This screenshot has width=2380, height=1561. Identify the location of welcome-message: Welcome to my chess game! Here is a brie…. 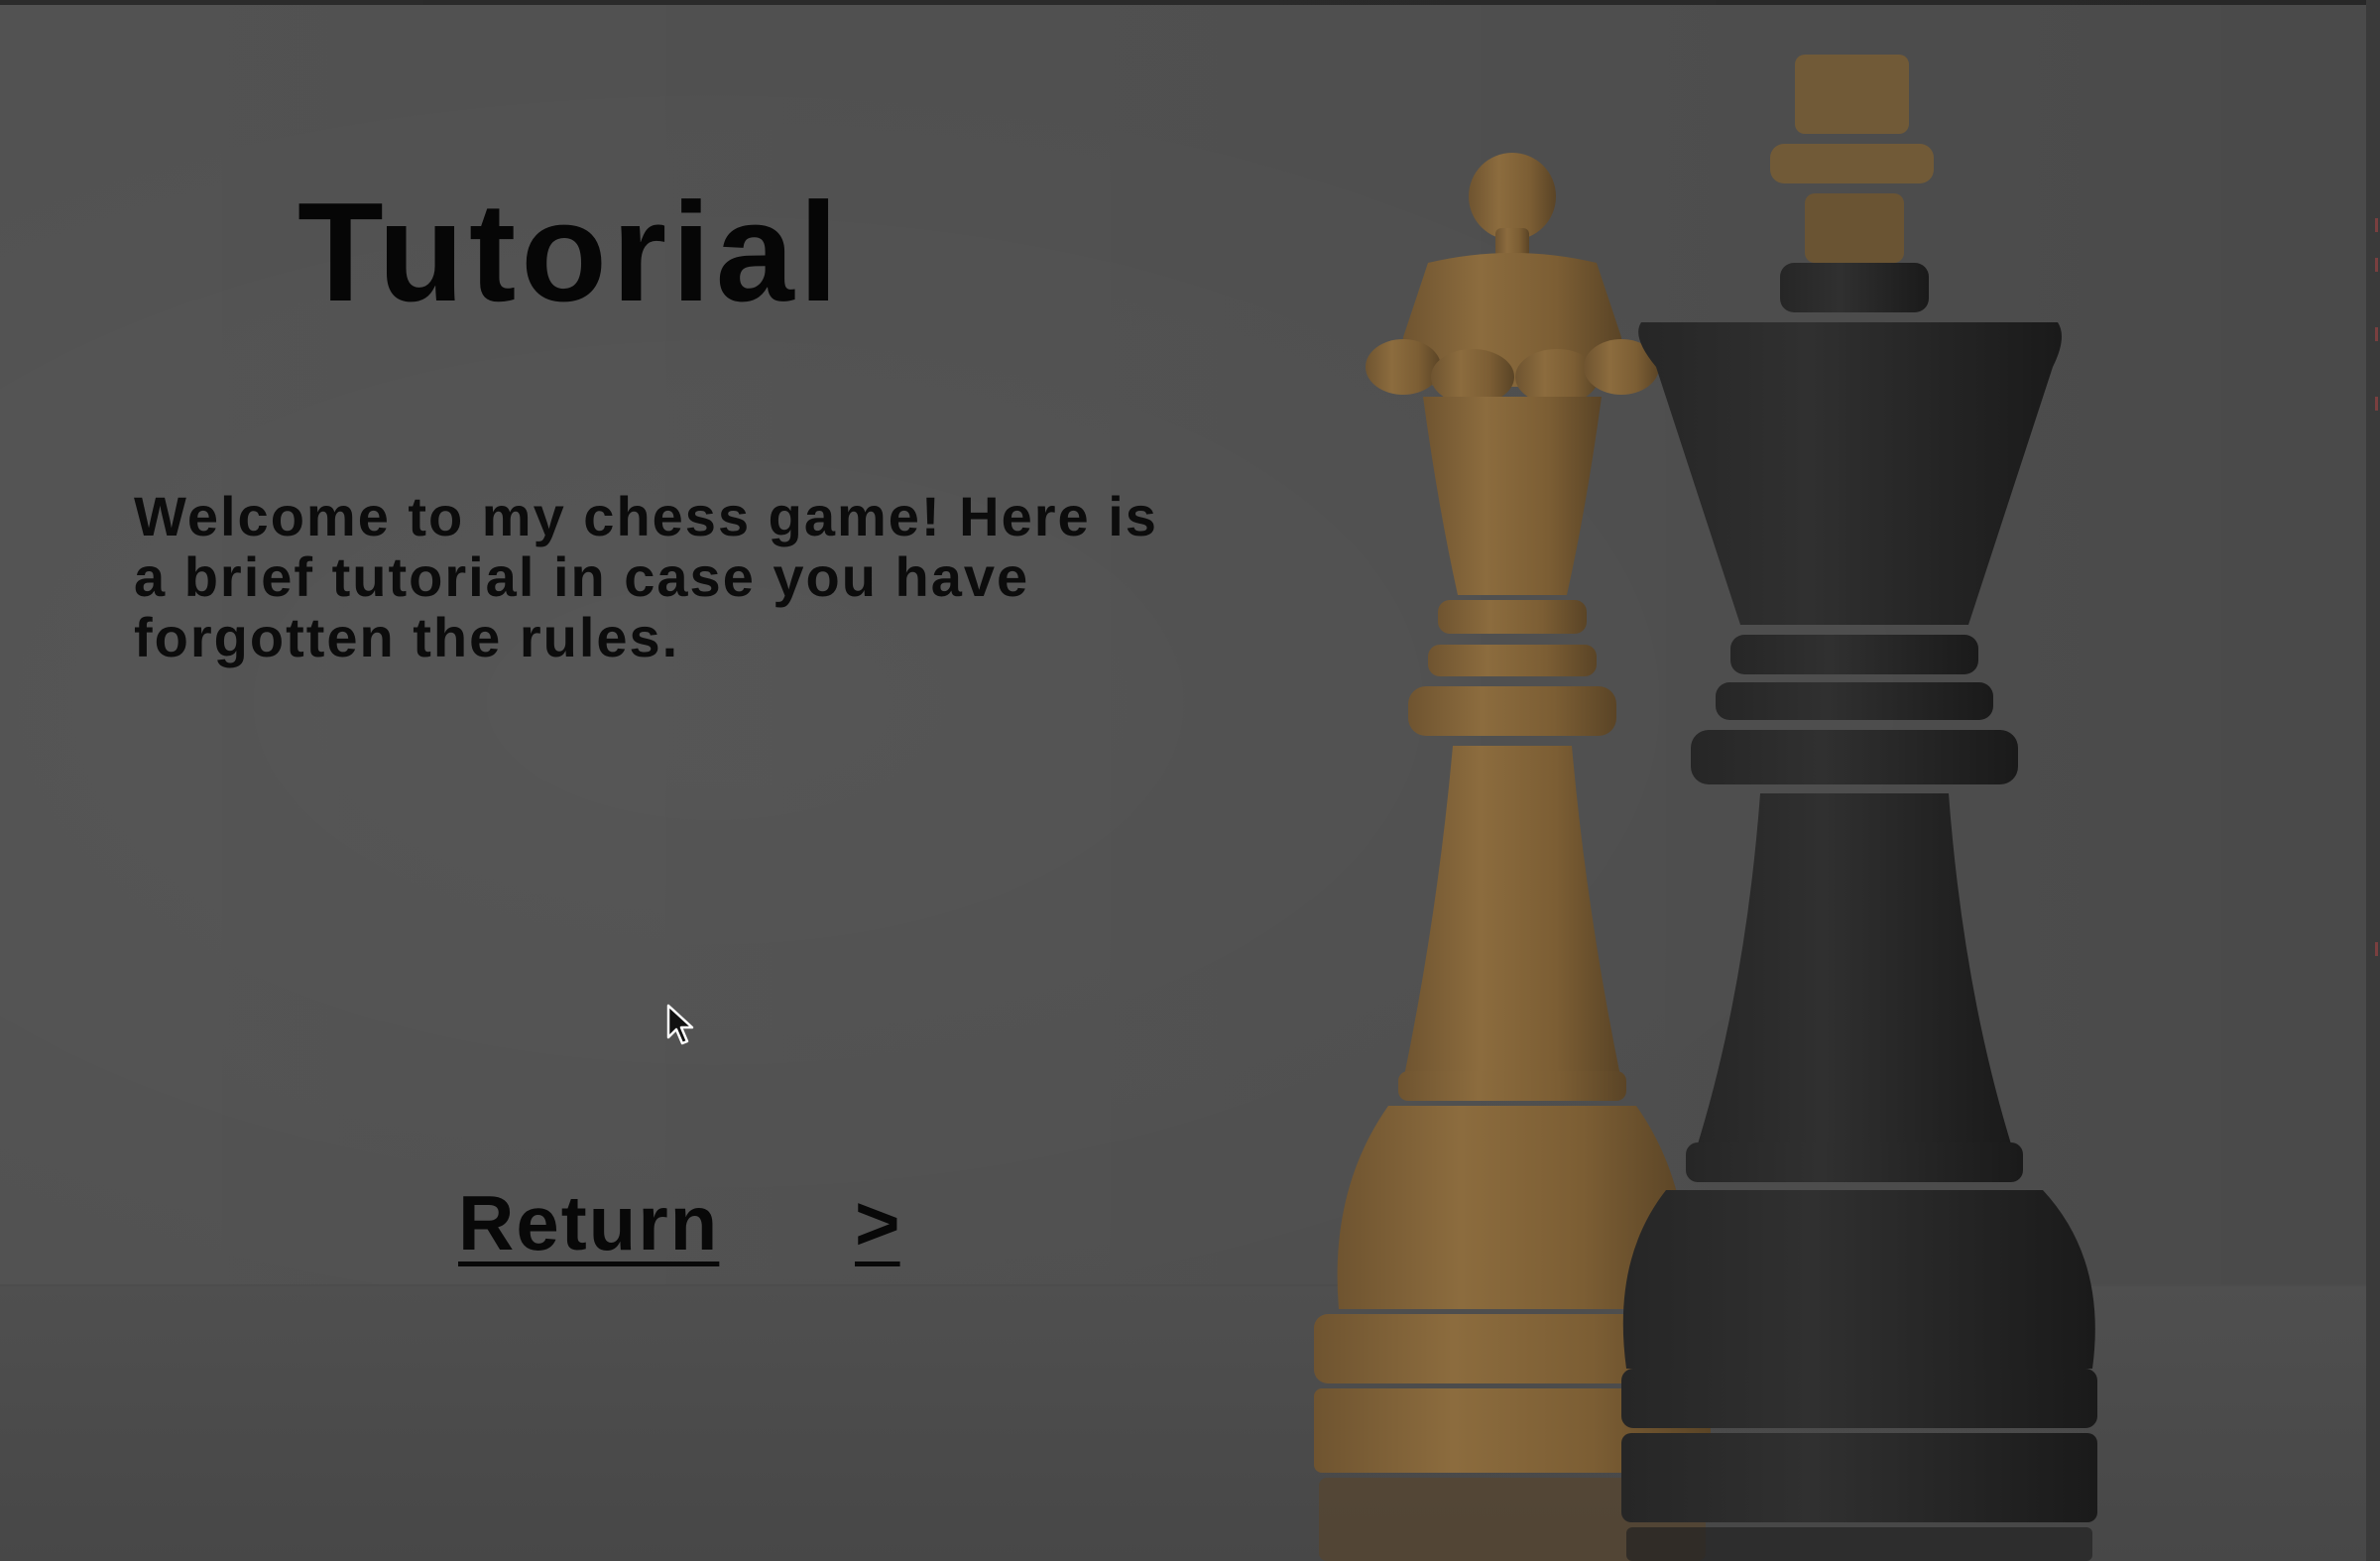
(646, 576).